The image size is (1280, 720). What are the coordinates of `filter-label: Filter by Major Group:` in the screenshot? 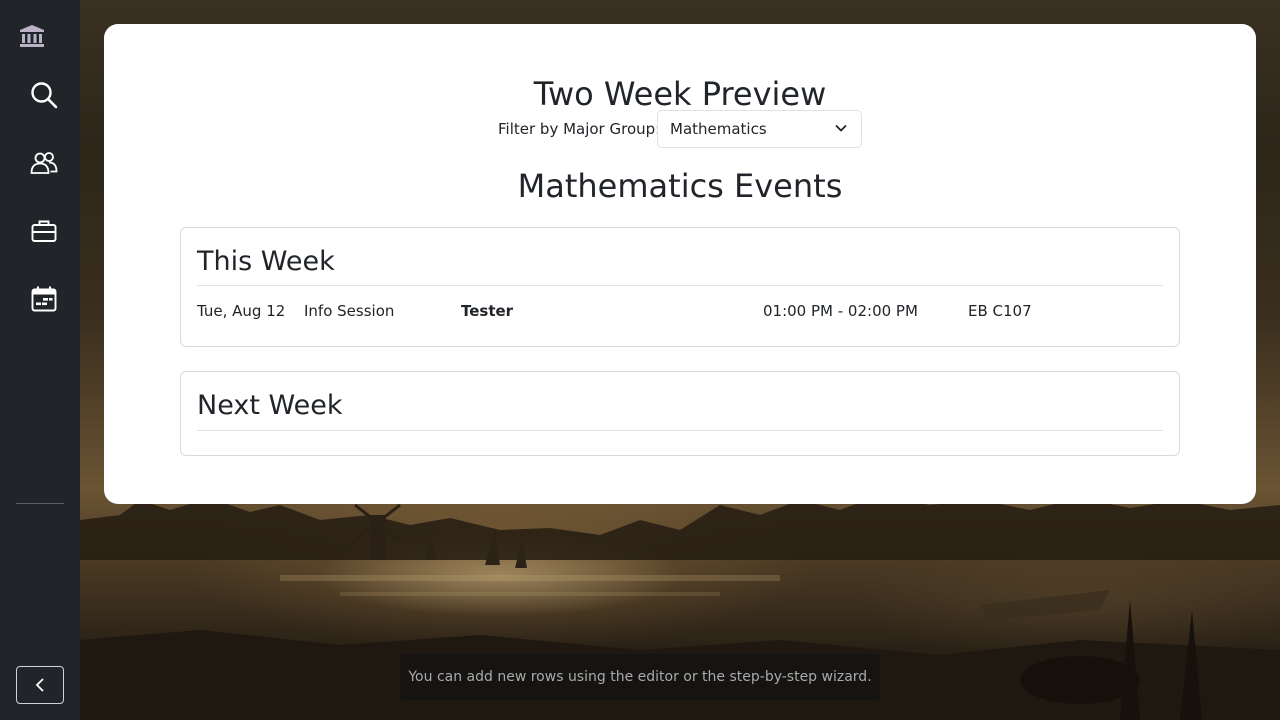 It's located at (579, 129).